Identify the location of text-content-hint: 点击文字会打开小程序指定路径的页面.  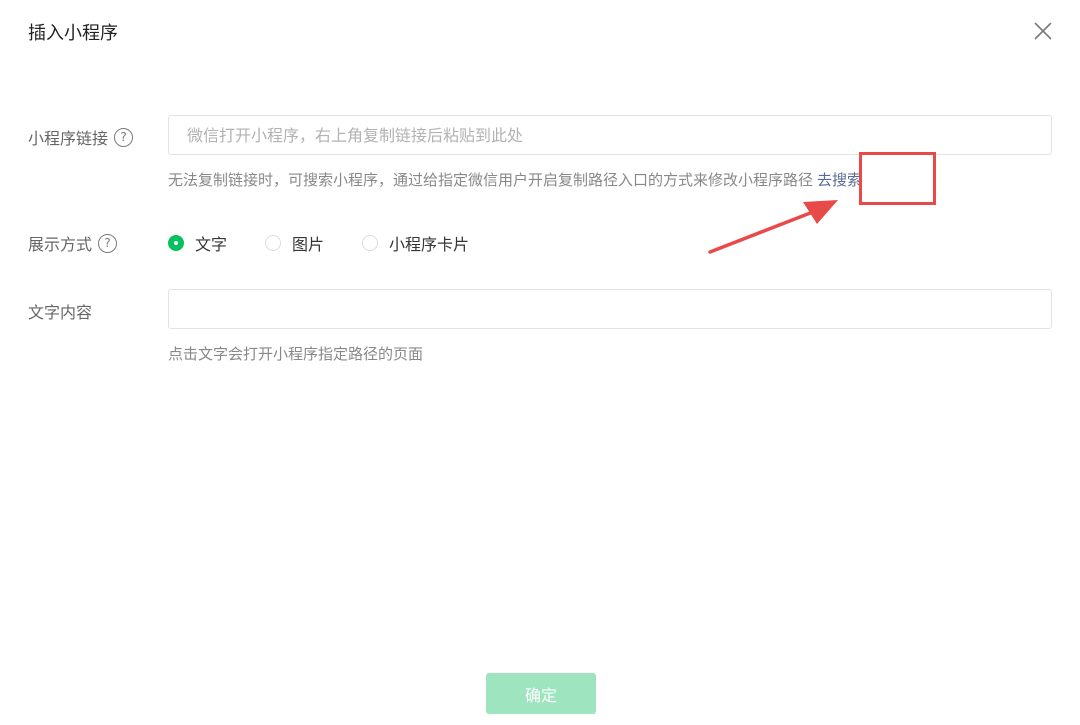
(296, 354).